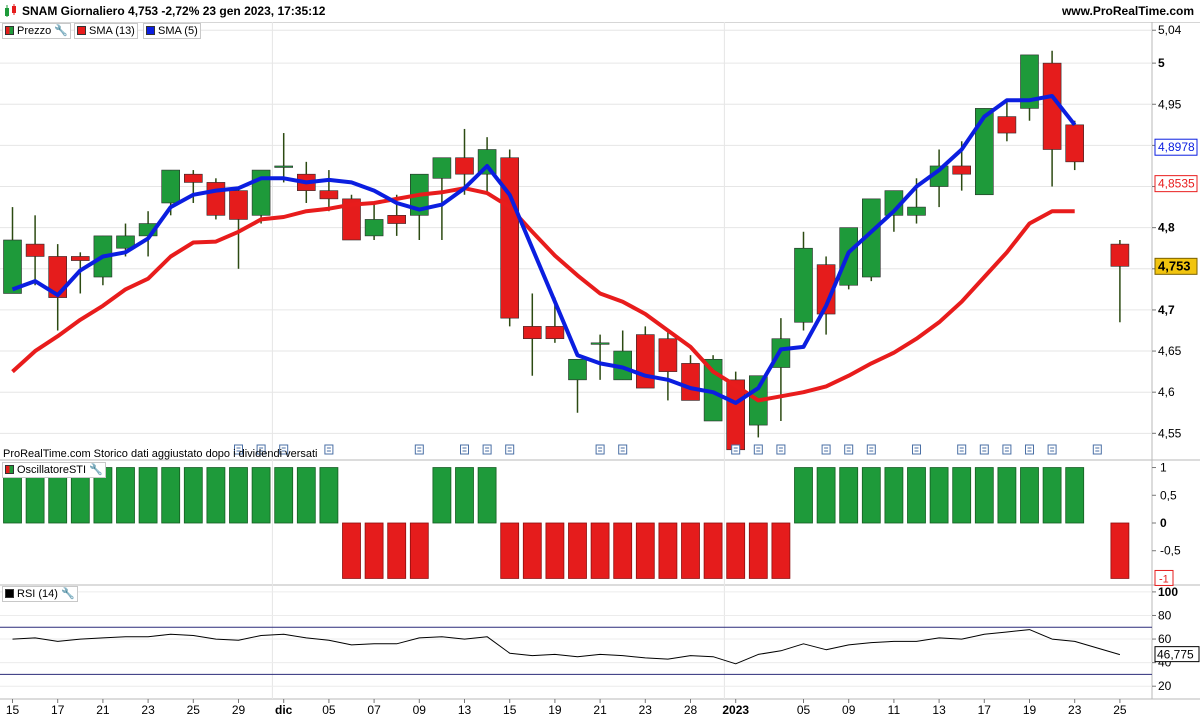  Describe the element at coordinates (1168, 495) in the screenshot. I see `osc-y-tick-label: 0,5` at that location.